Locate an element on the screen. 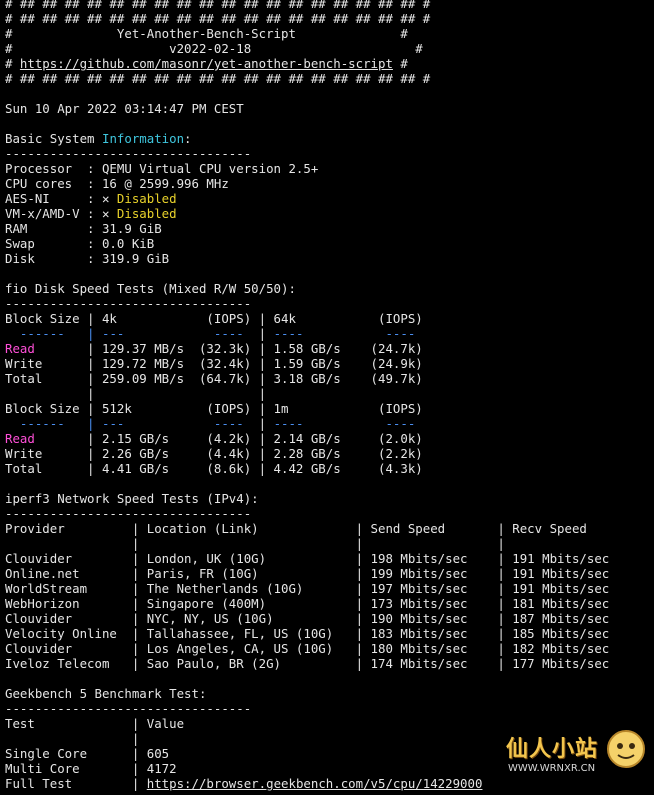 The height and width of the screenshot is (795, 654). terminal-text: VM-x/AMD-V : ✕ is located at coordinates (61, 213).